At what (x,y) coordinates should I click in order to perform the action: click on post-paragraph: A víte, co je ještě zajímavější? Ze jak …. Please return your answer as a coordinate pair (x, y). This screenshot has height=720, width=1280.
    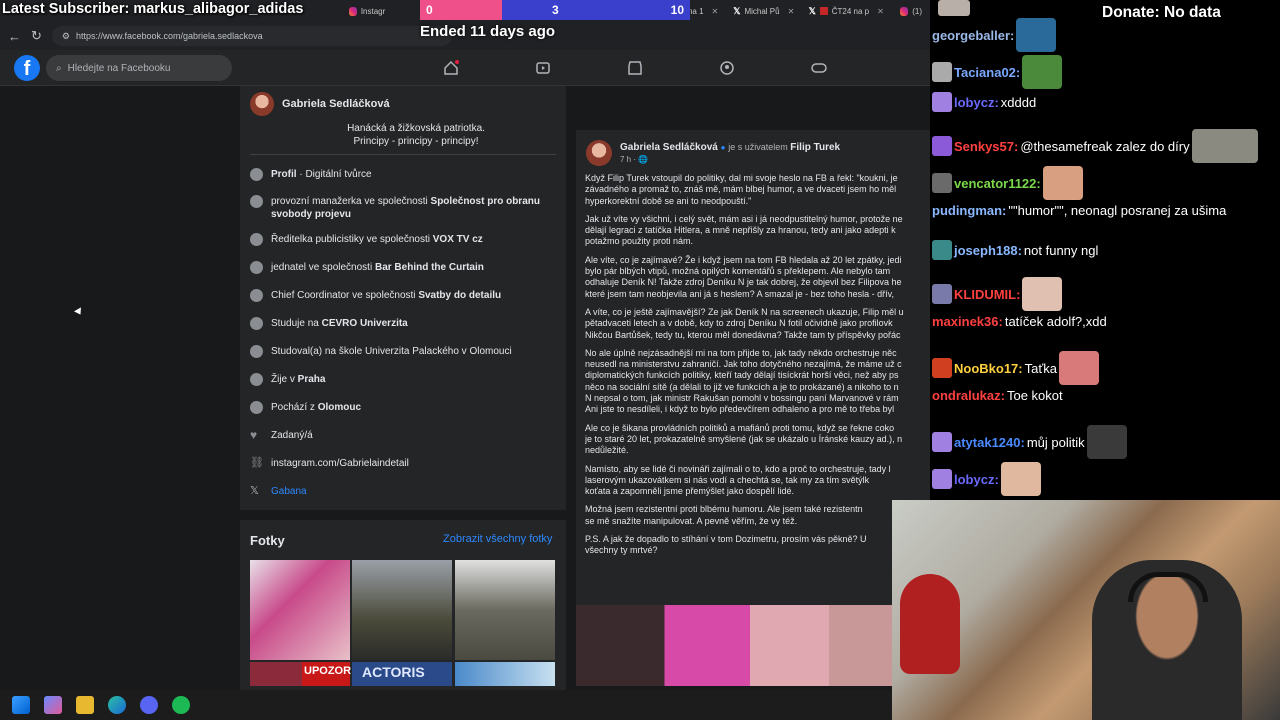
    Looking at the image, I should click on (757, 324).